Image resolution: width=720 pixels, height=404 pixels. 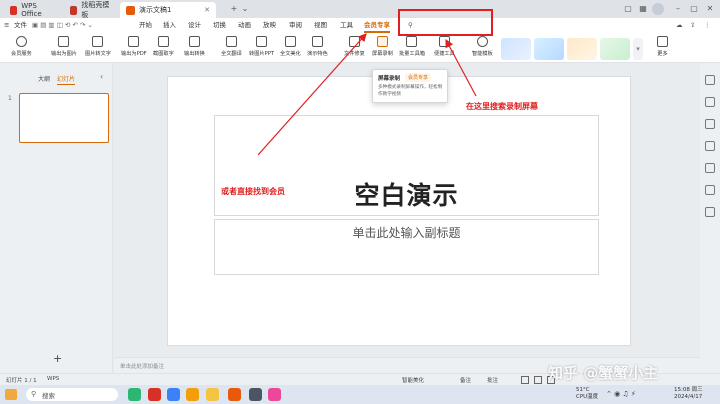 What do you see at coordinates (461, 67) in the screenshot?
I see `arrow-to-search` at bounding box center [461, 67].